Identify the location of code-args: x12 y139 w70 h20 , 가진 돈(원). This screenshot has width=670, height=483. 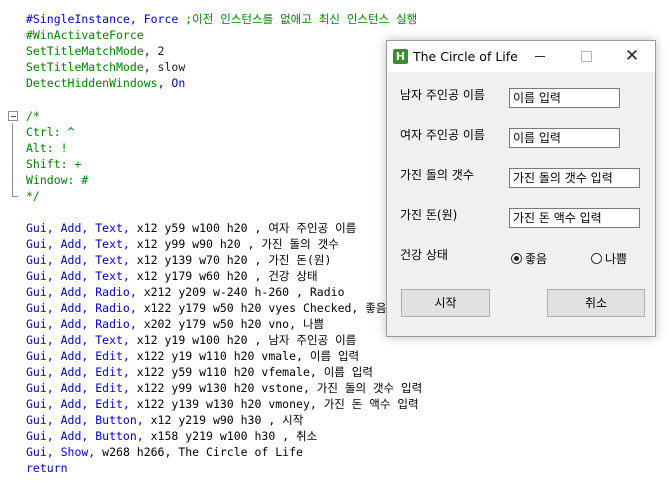
(230, 260).